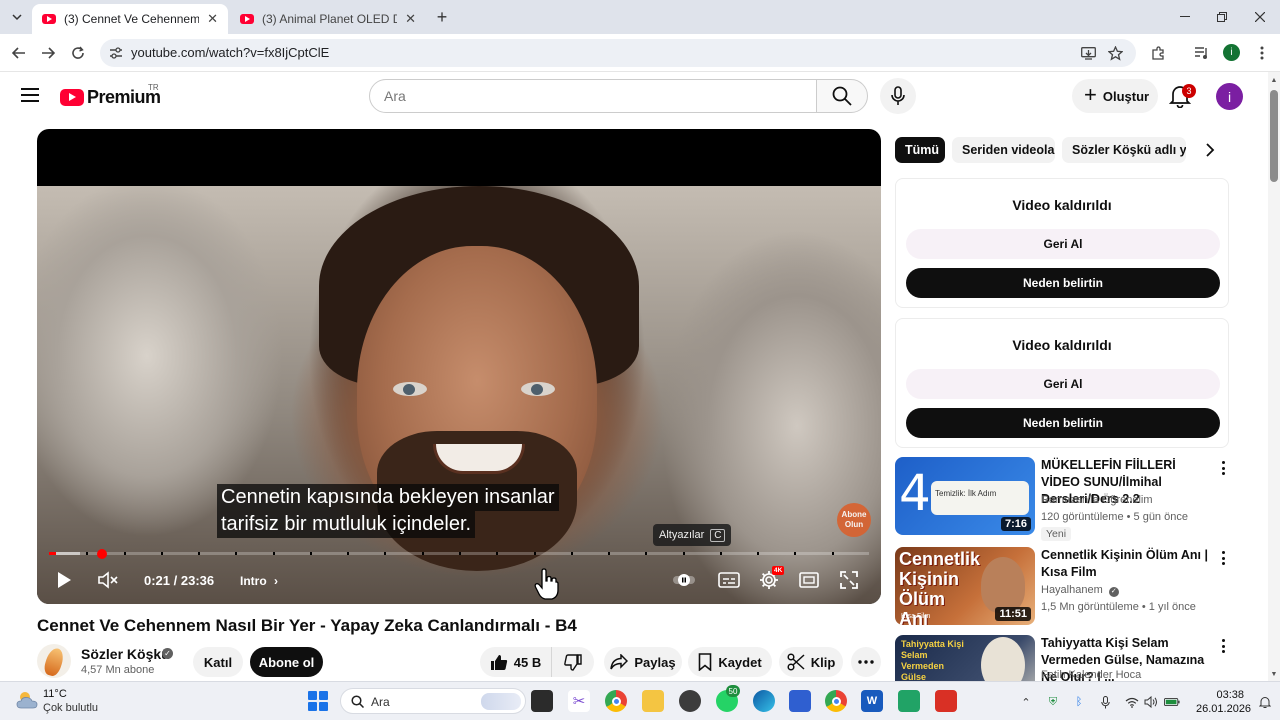 This screenshot has width=1280, height=720. Describe the element at coordinates (459, 553) in the screenshot. I see `progress-bar` at that location.